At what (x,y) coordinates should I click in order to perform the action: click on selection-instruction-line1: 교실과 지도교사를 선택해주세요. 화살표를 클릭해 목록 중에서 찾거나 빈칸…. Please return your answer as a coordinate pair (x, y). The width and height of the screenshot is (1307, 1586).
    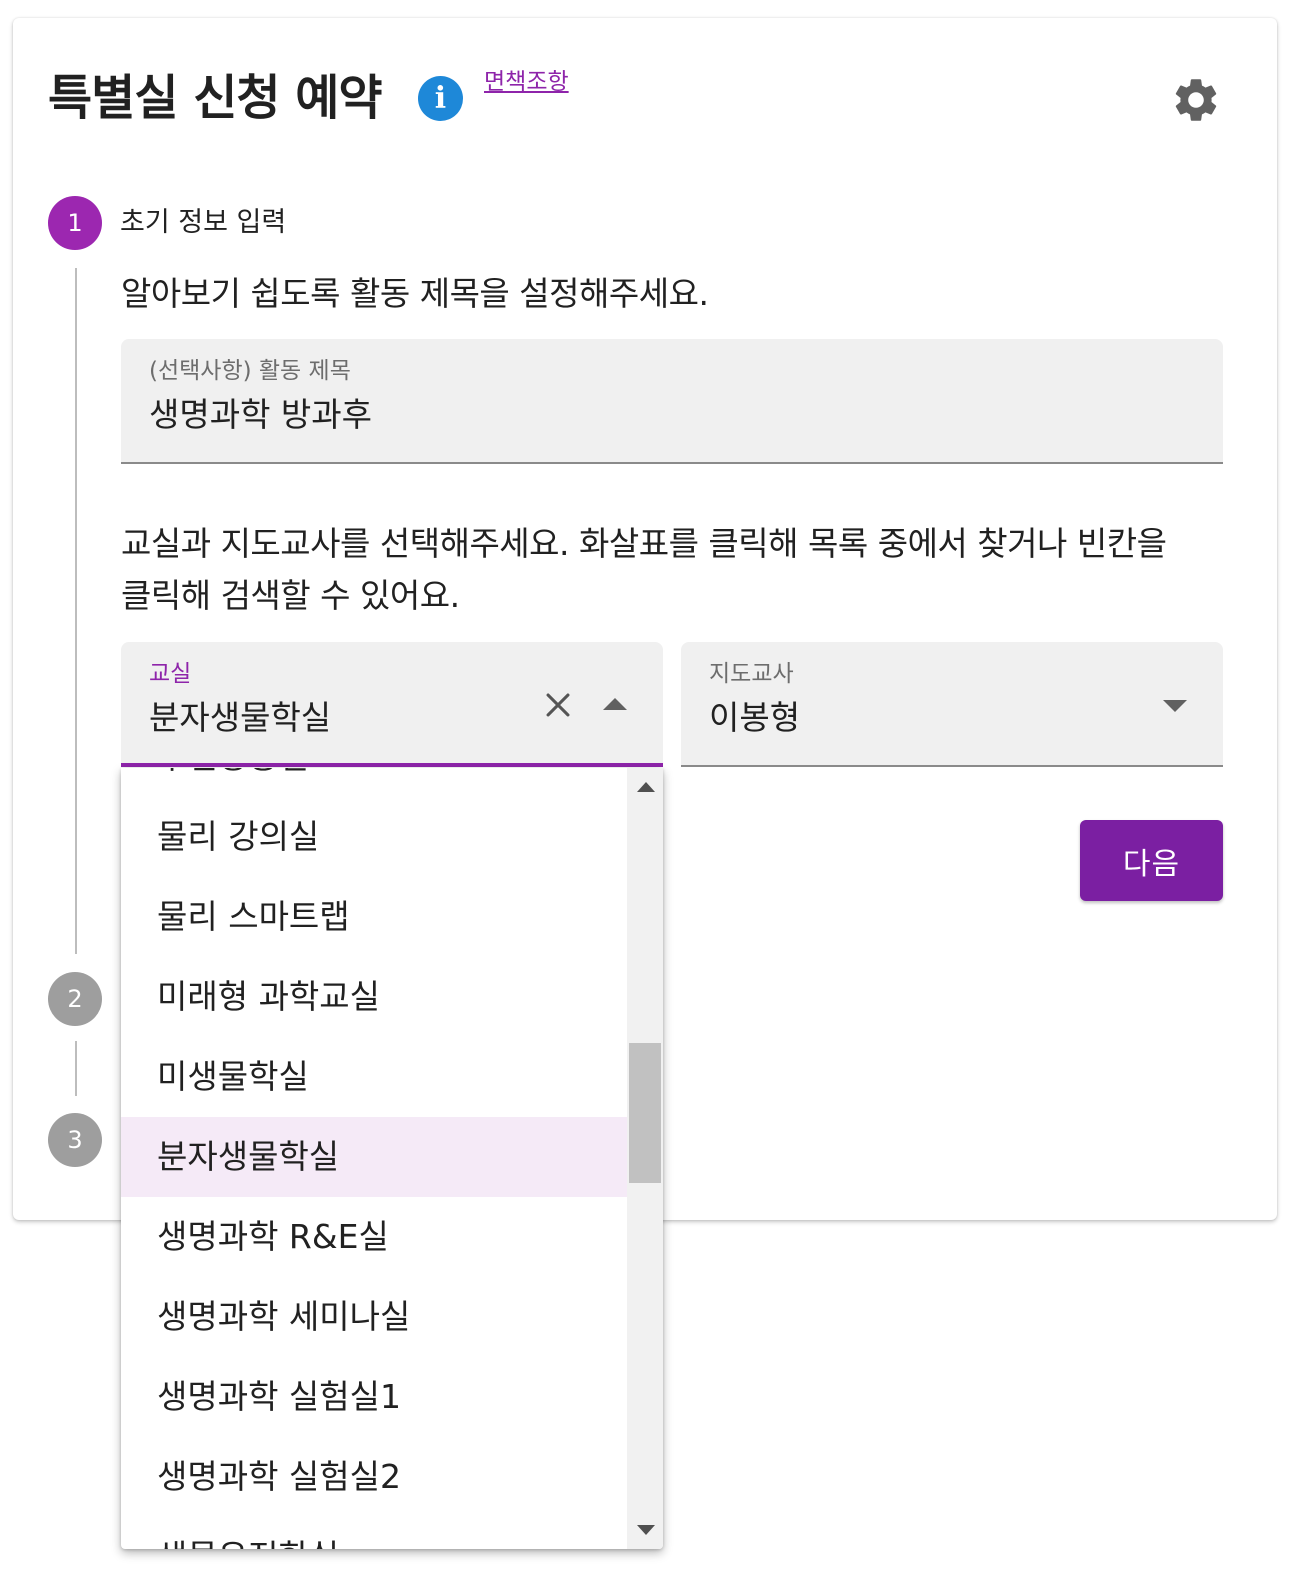
    Looking at the image, I should click on (644, 543).